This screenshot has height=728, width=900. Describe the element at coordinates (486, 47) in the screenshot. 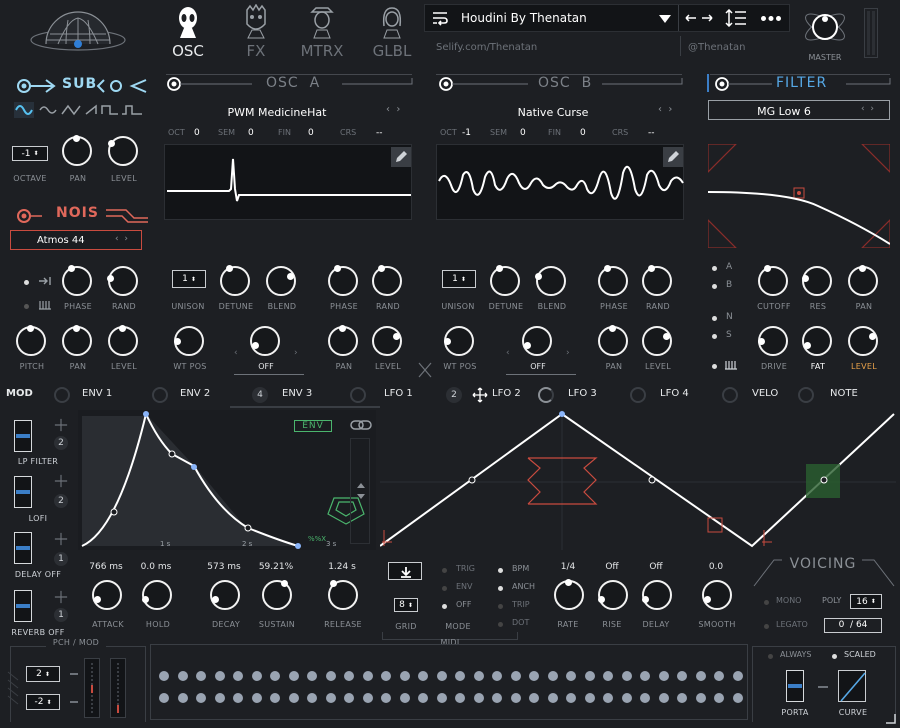

I see `author-link: Selify.com/Thenatan` at that location.